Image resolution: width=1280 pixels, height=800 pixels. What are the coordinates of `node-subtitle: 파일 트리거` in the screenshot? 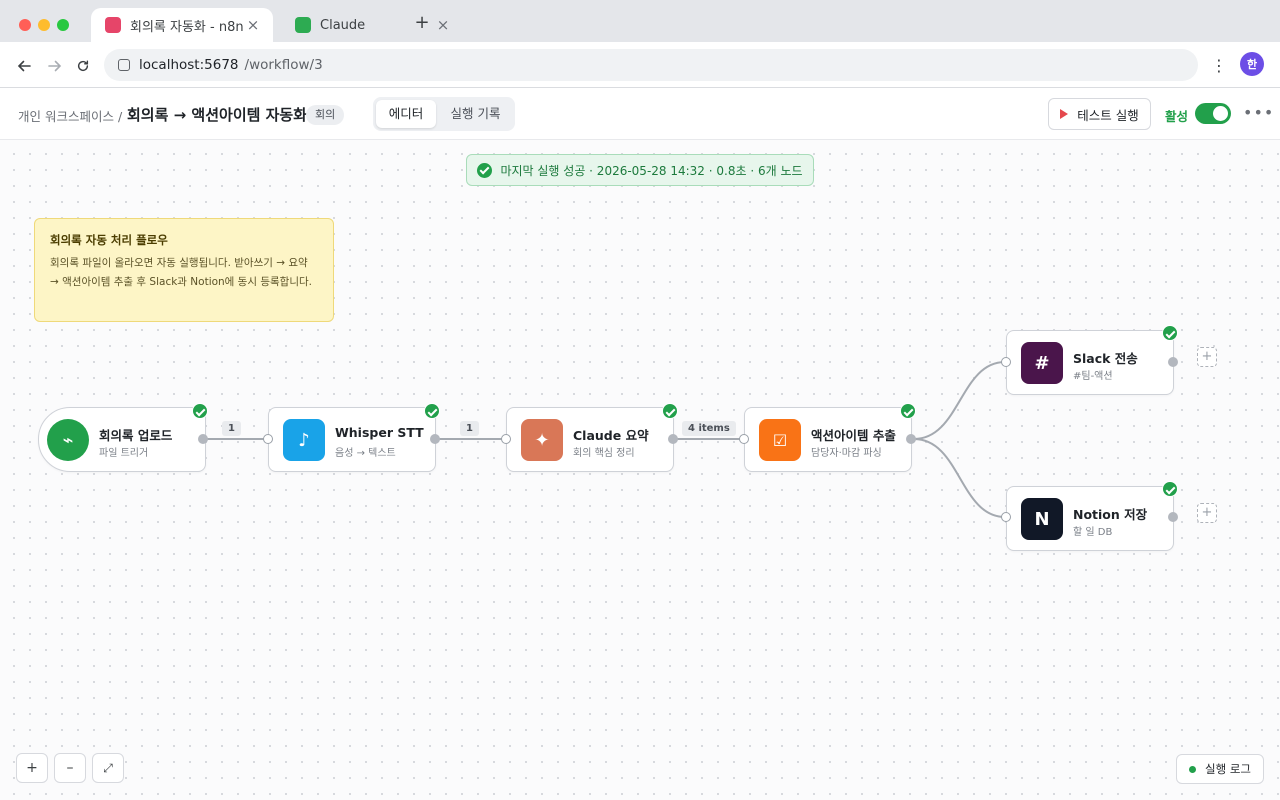 It's located at (124, 453).